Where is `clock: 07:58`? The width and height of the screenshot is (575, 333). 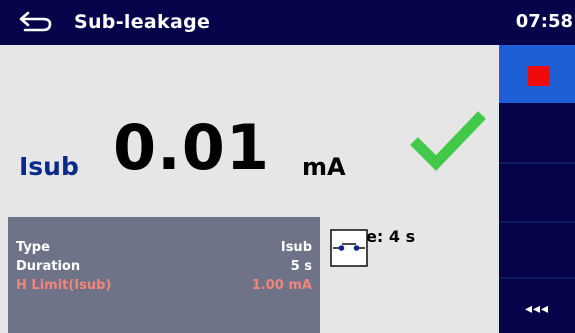
clock: 07:58 is located at coordinates (544, 21).